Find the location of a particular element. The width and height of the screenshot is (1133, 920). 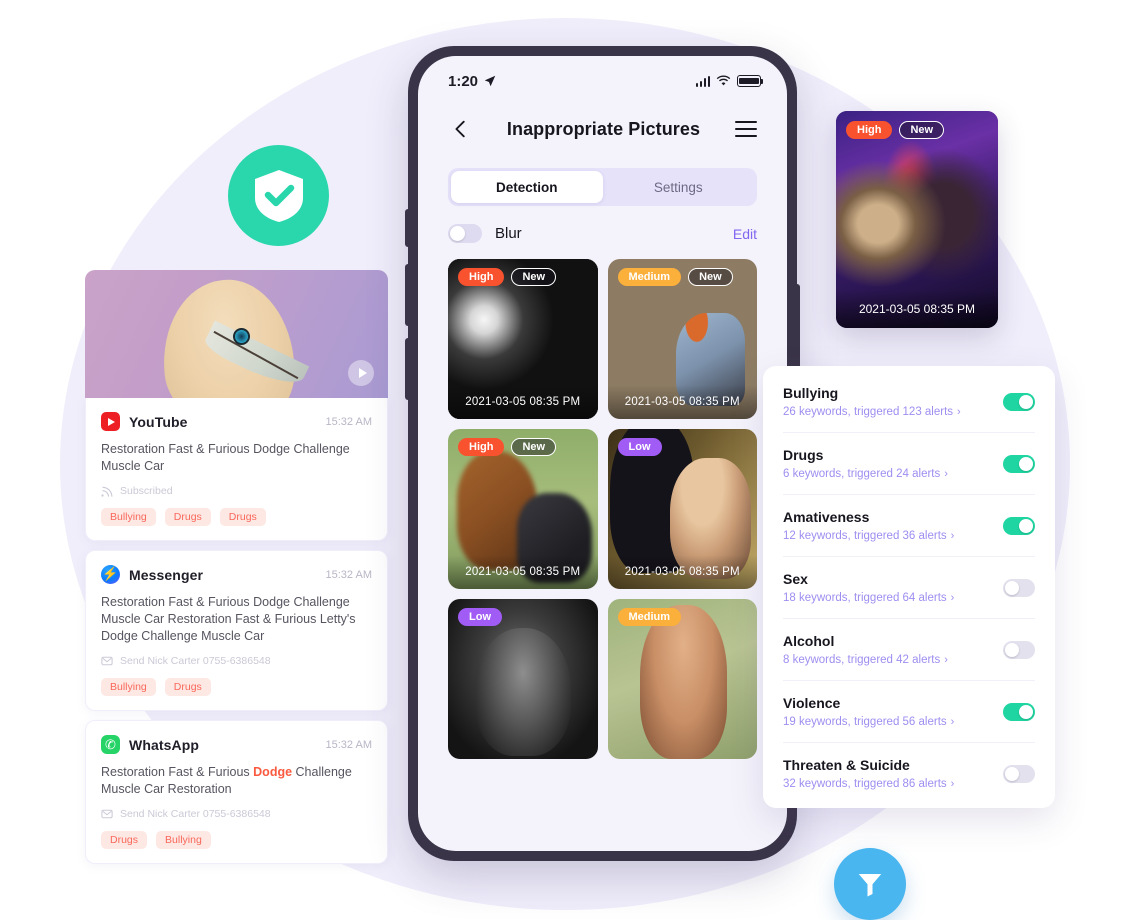

setting-subtitle-text: 18 keywords, triggered 64 alerts is located at coordinates (865, 598).